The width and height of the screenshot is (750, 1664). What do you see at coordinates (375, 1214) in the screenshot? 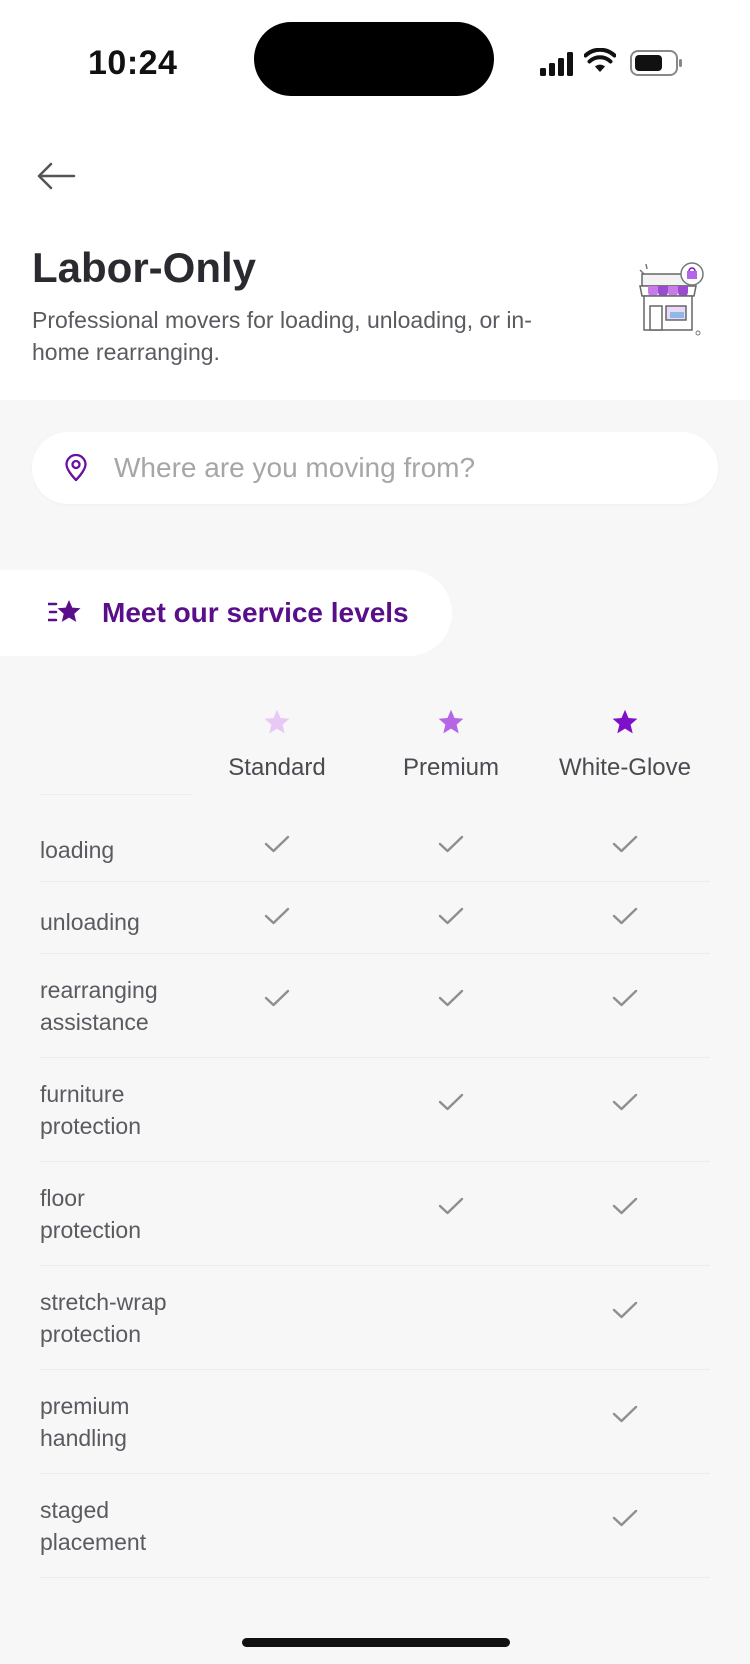
I see `table-row: floor protection` at bounding box center [375, 1214].